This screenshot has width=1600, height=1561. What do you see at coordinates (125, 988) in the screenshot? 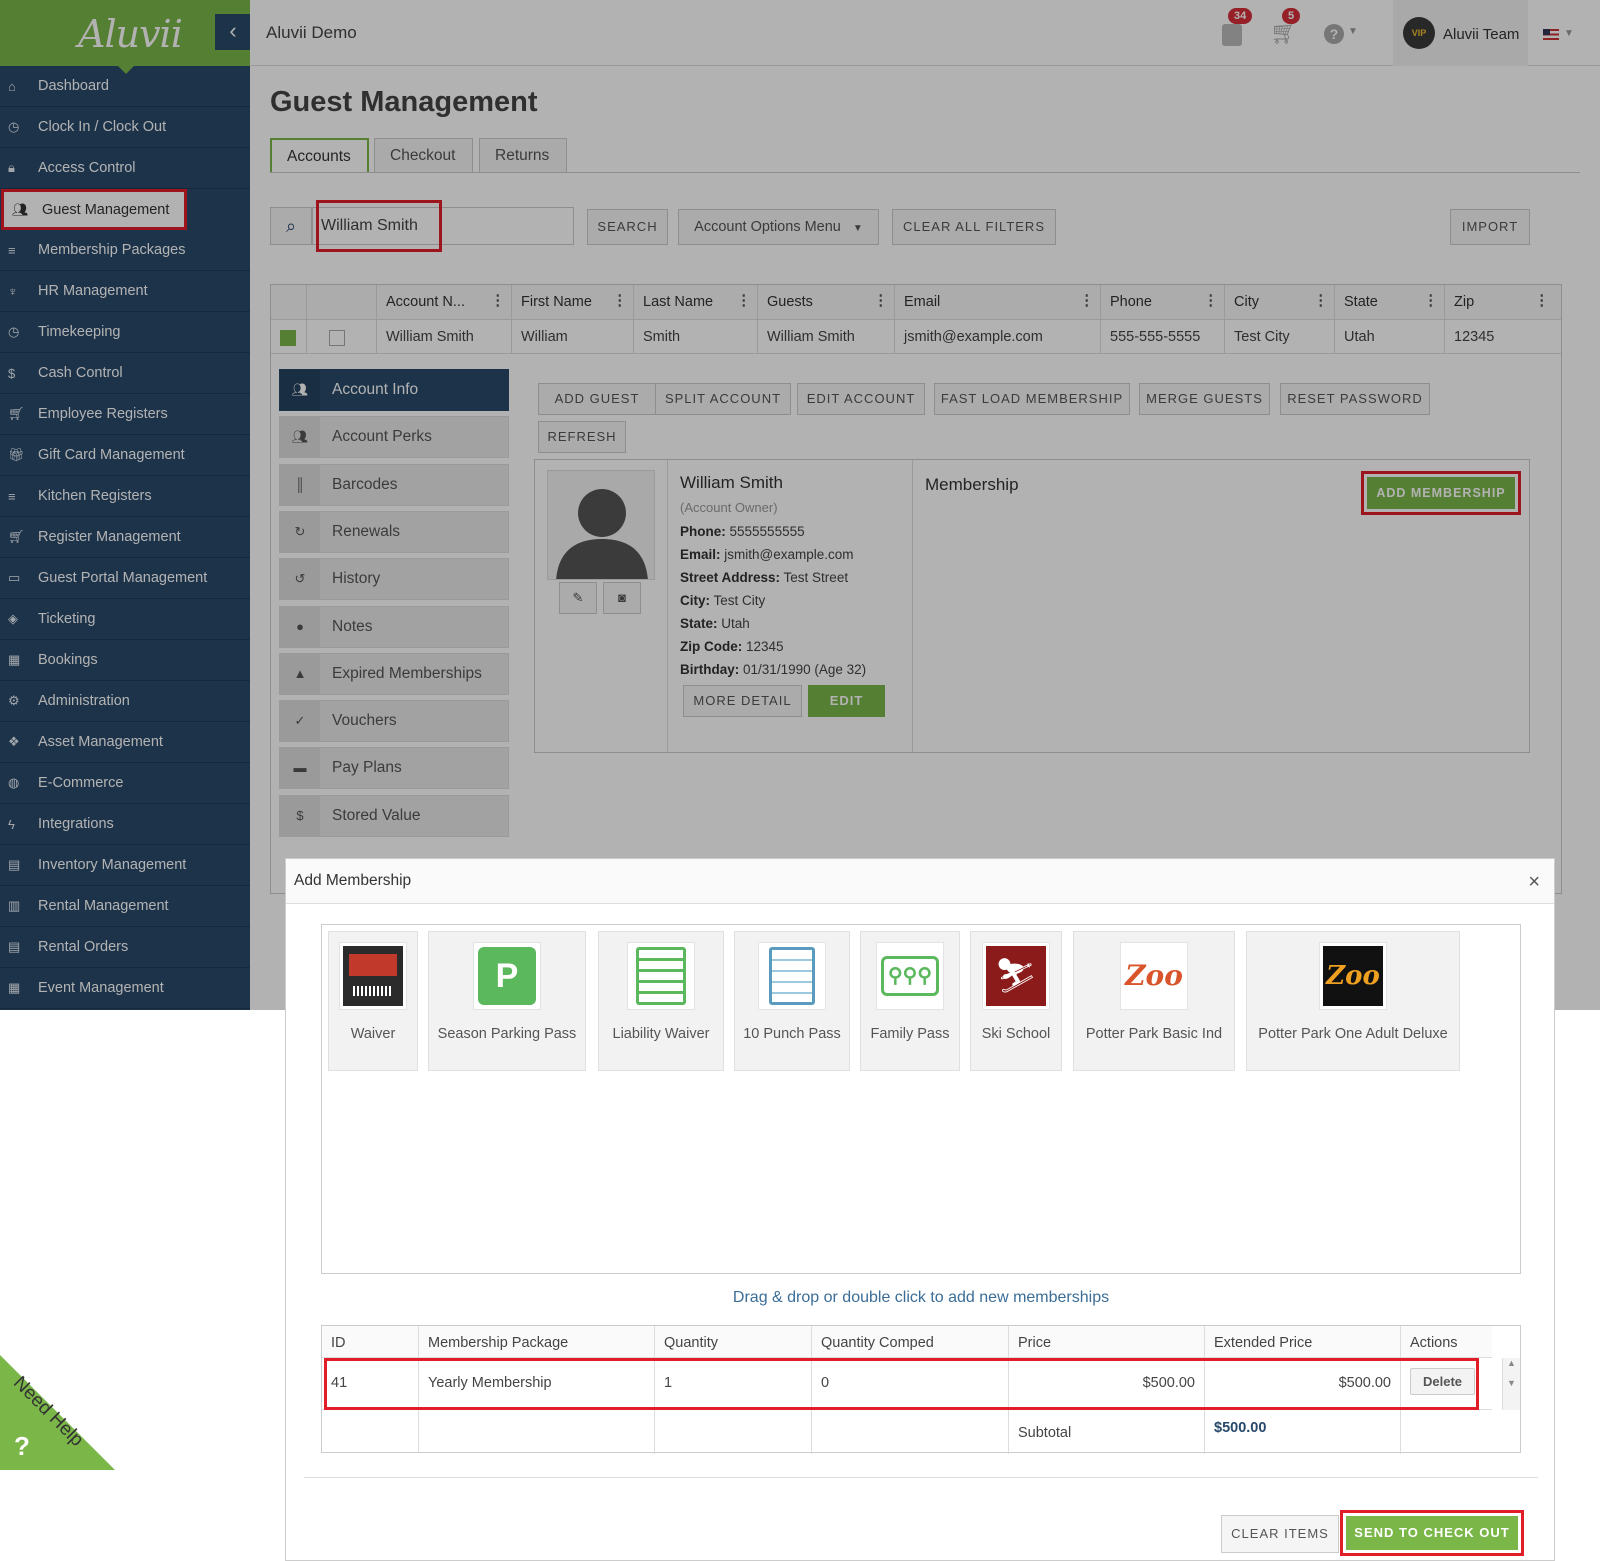
I see `sidebar-item-event-management: ▦ Event Management` at bounding box center [125, 988].